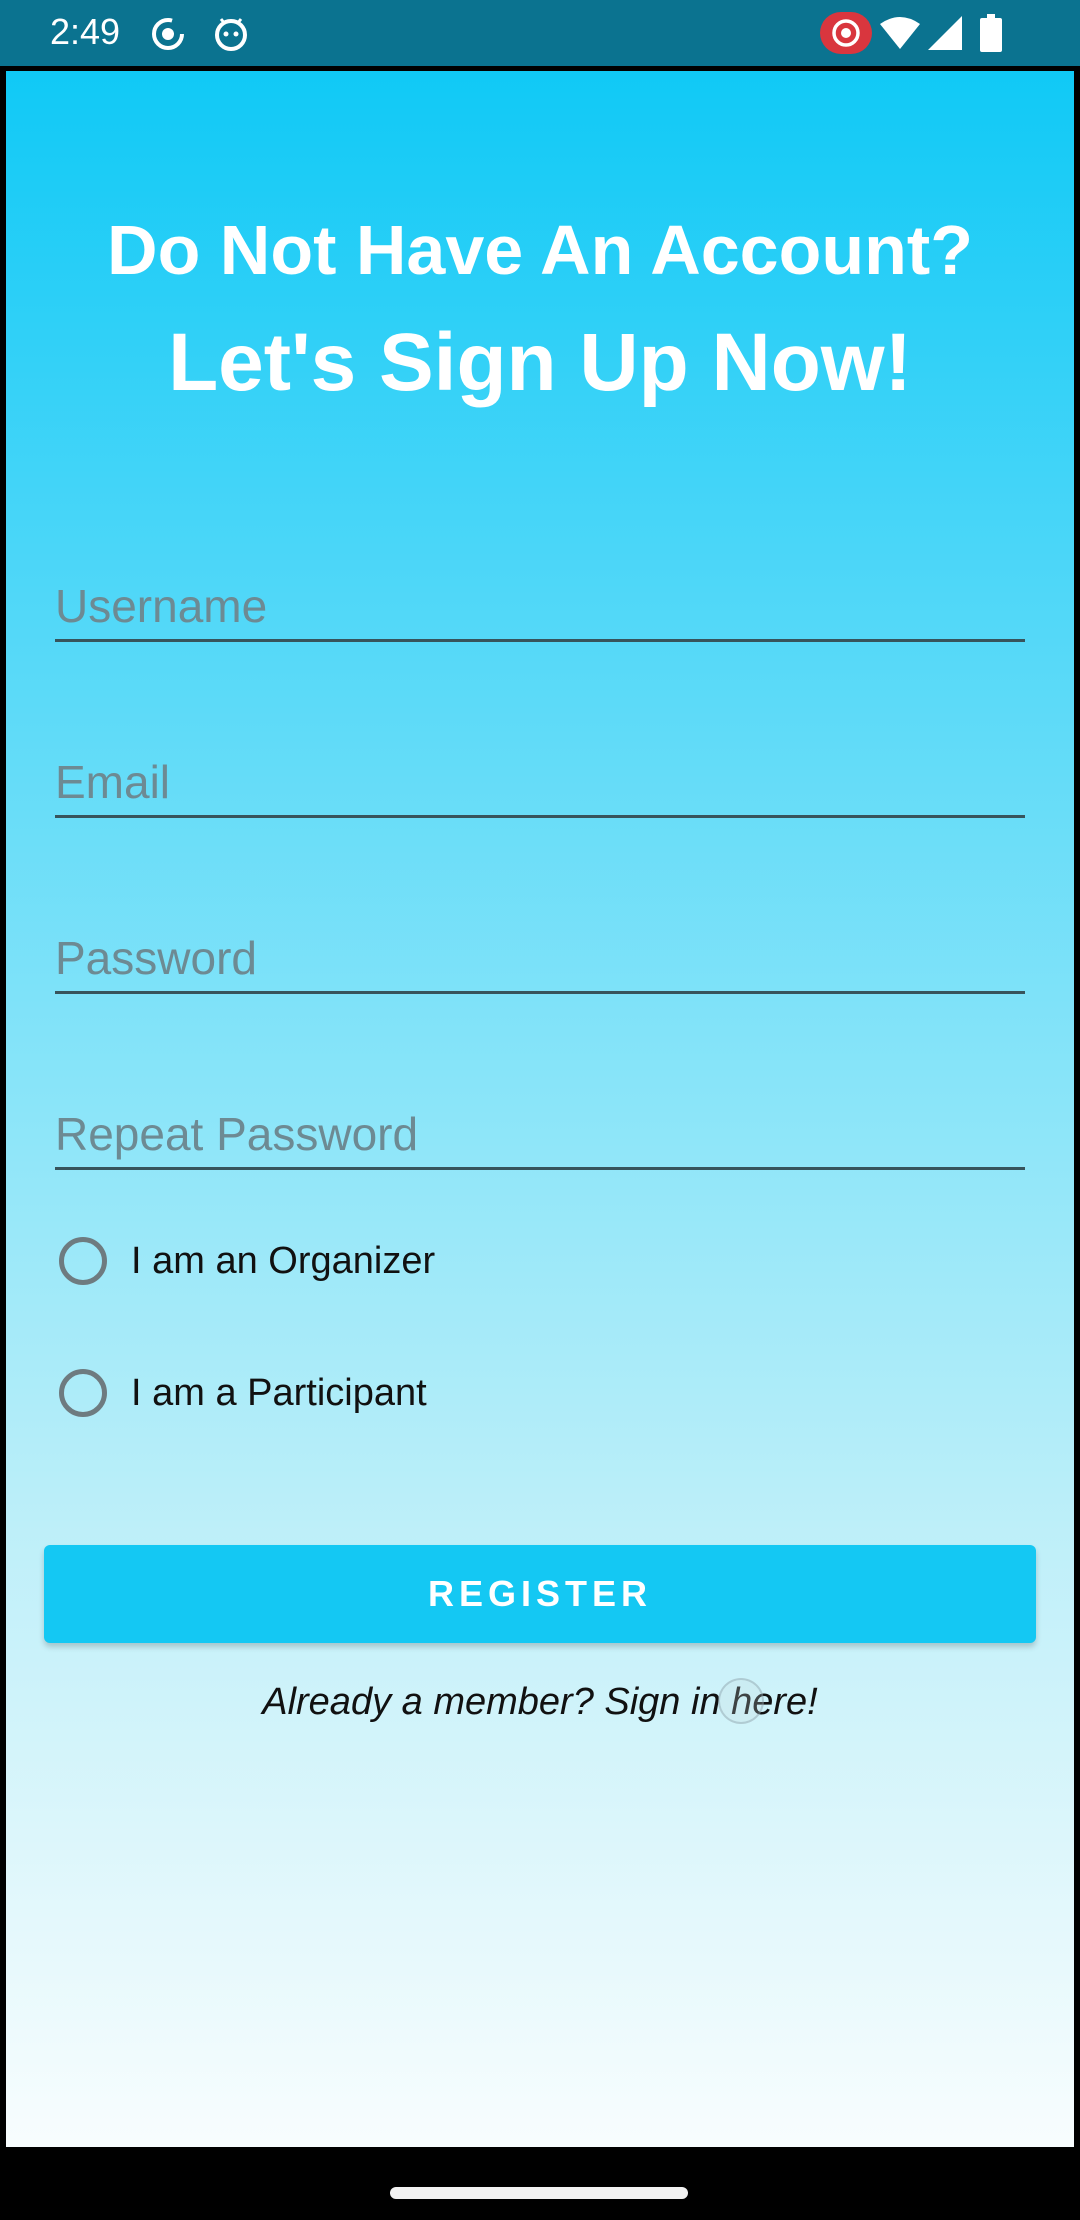 This screenshot has height=2220, width=1080. What do you see at coordinates (900, 33) in the screenshot?
I see `wifi-icon` at bounding box center [900, 33].